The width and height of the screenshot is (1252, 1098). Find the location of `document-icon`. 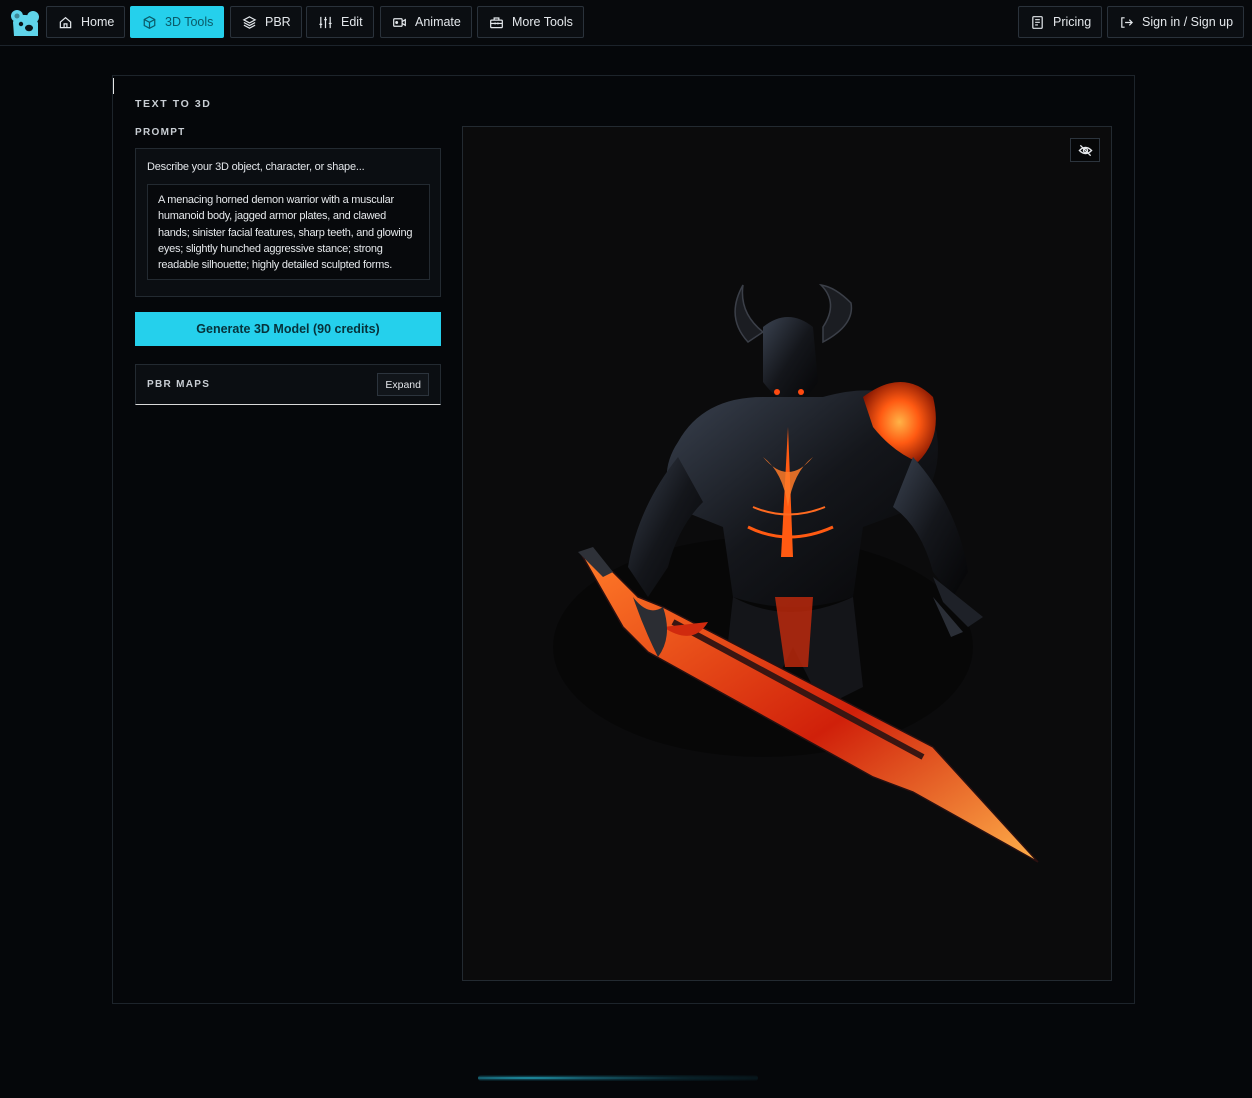

document-icon is located at coordinates (1037, 22).